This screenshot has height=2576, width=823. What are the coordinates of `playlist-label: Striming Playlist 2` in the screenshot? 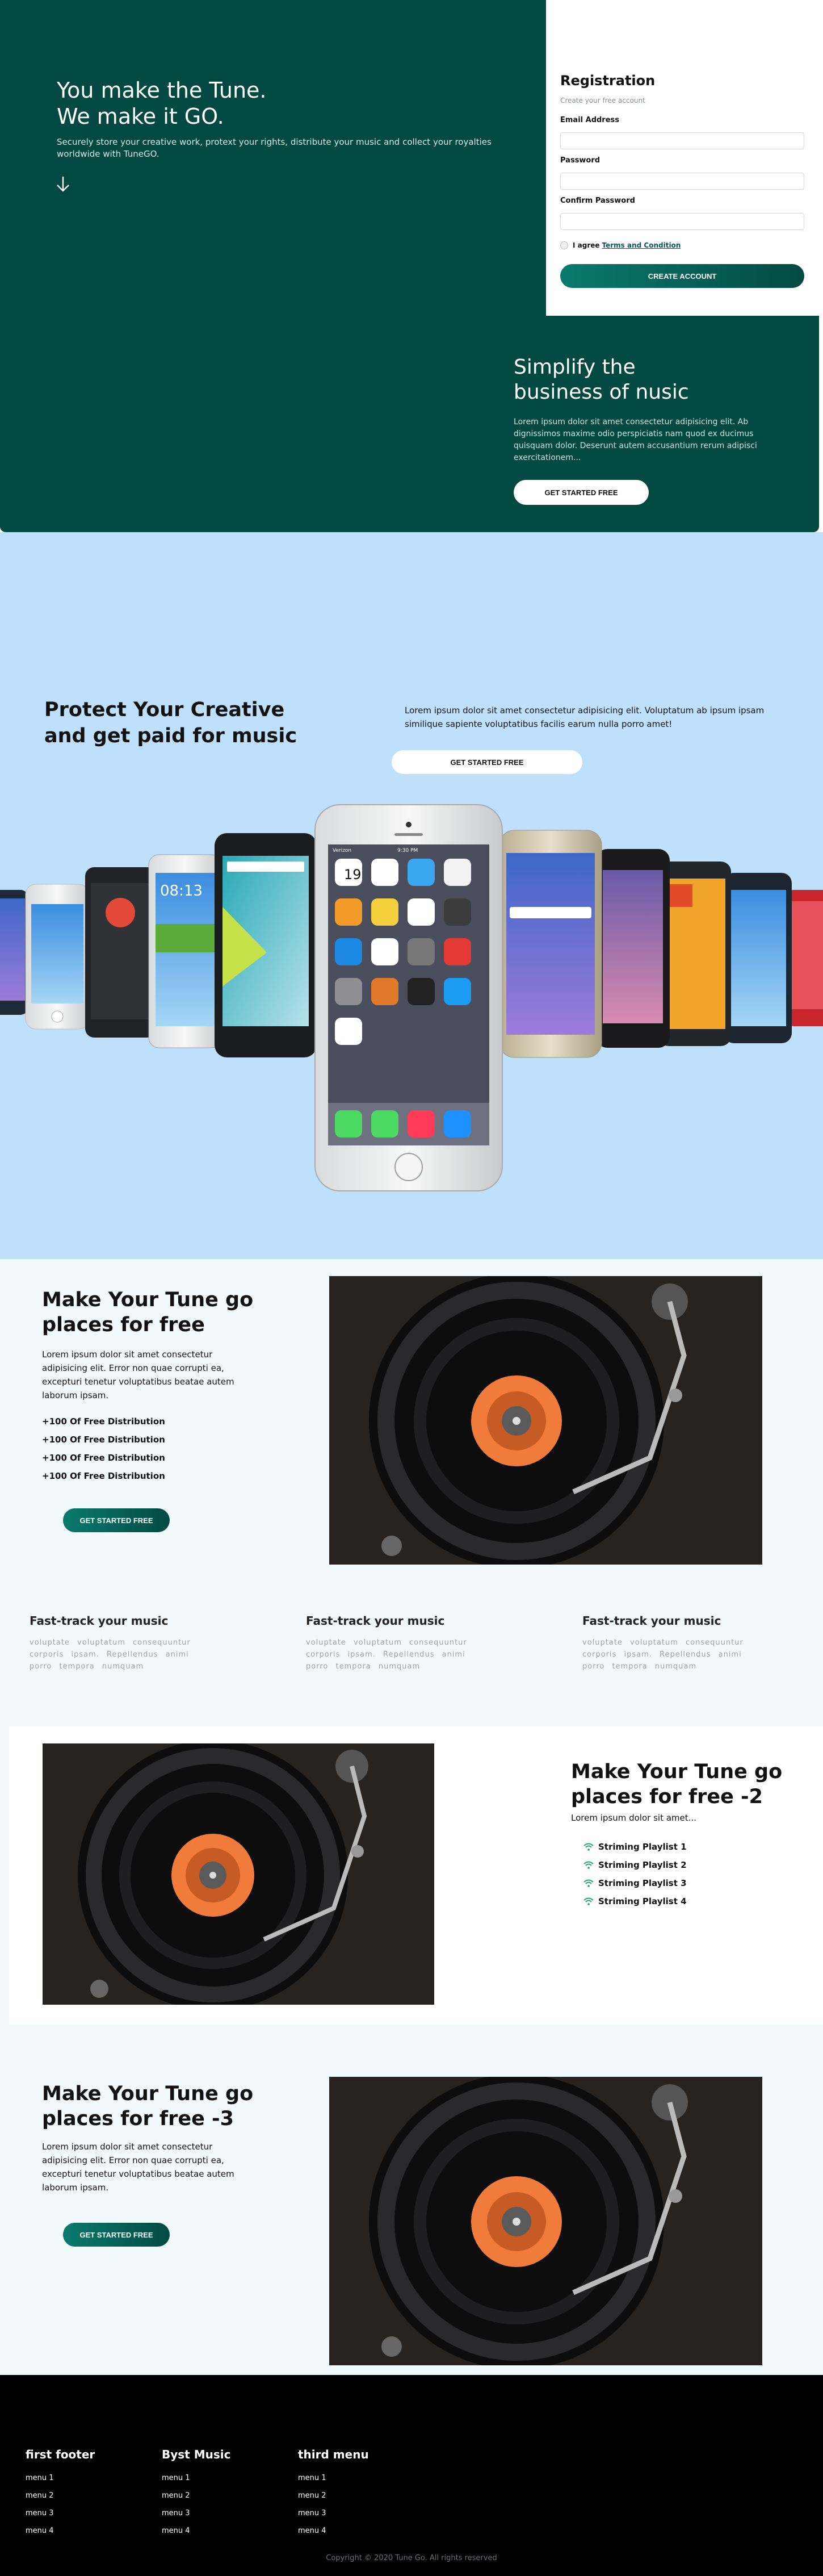 It's located at (642, 1865).